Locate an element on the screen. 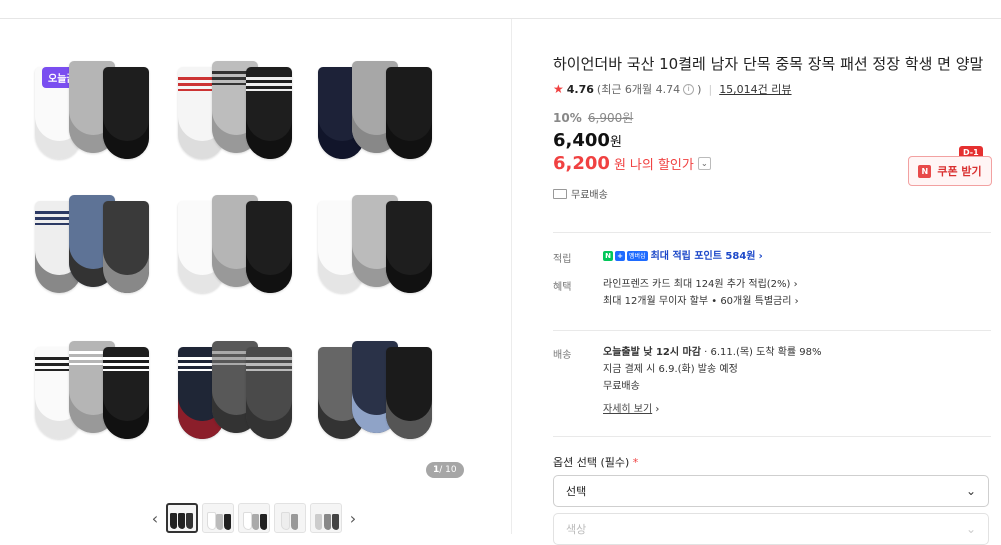 Image resolution: width=1001 pixels, height=545 pixels. discount-row: 10% 6,900원 is located at coordinates (773, 117).